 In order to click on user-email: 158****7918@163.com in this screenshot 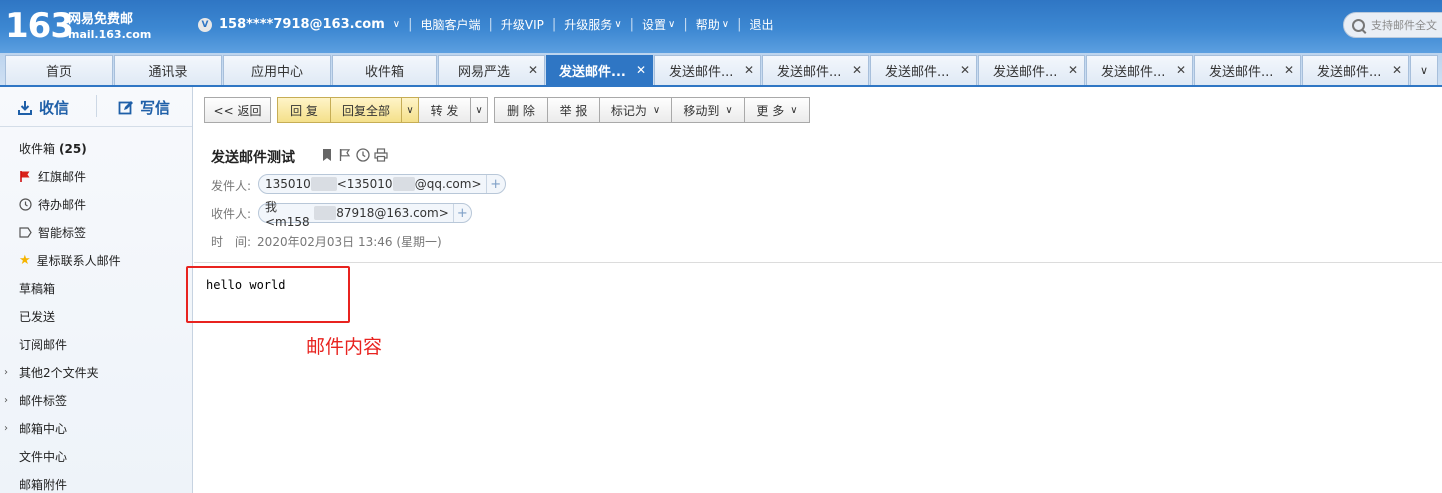, I will do `click(302, 24)`.